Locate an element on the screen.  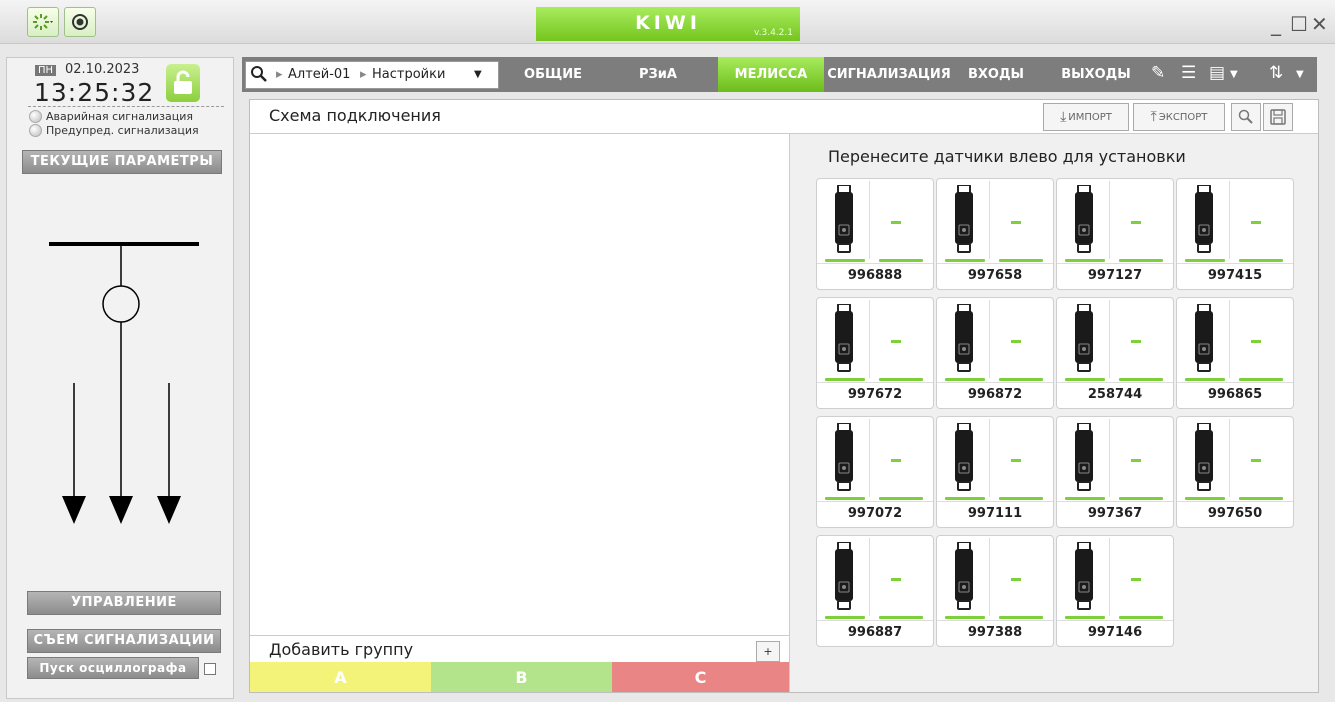
close-button: ✕ is located at coordinates (1319, 24).